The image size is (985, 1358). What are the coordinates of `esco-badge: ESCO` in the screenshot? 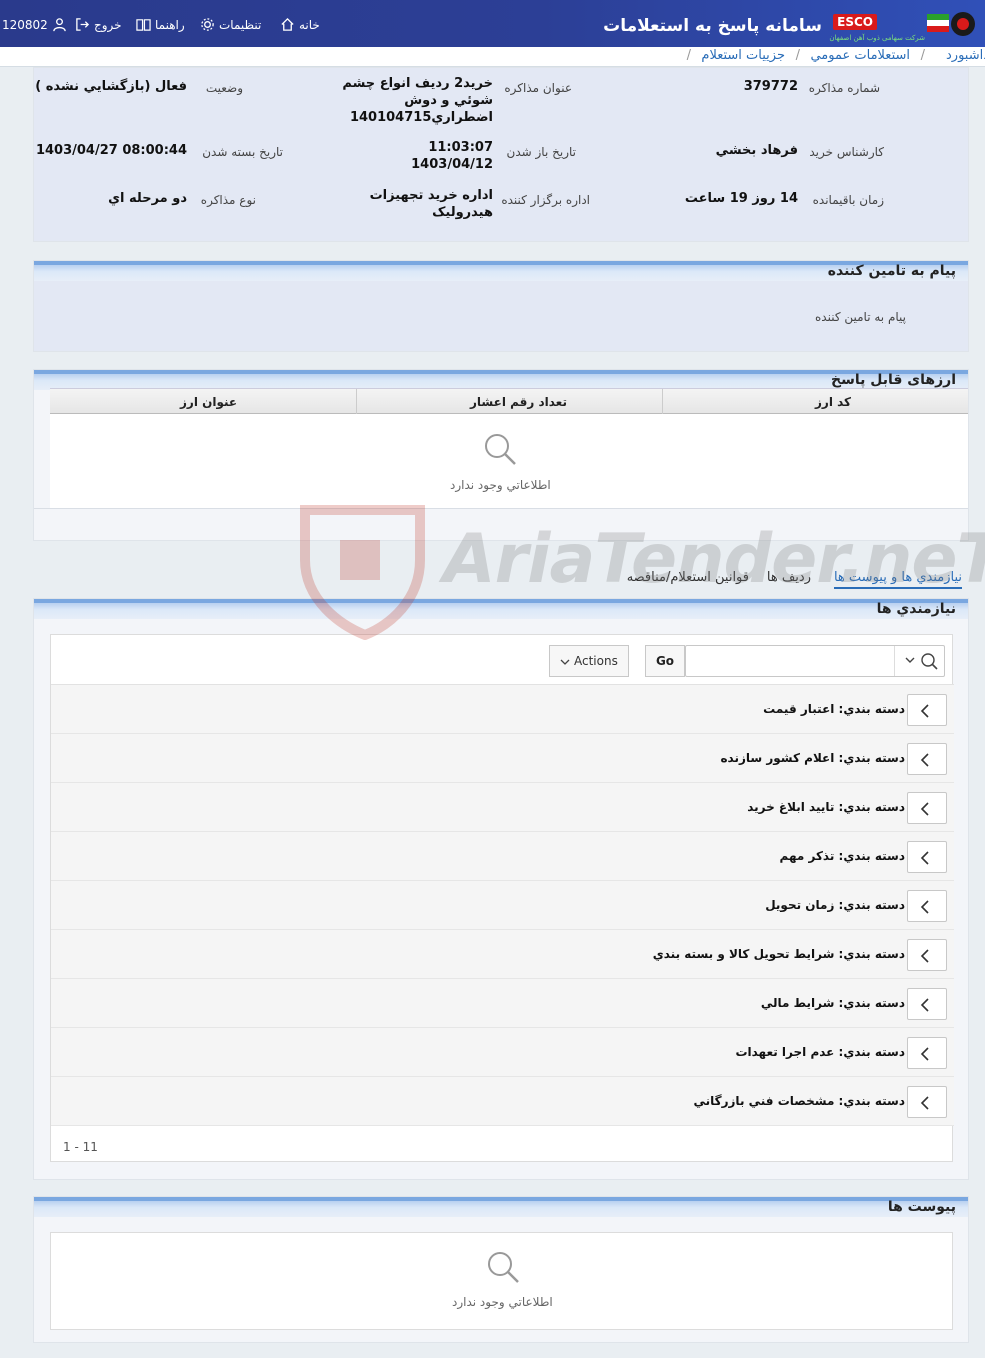 It's located at (855, 22).